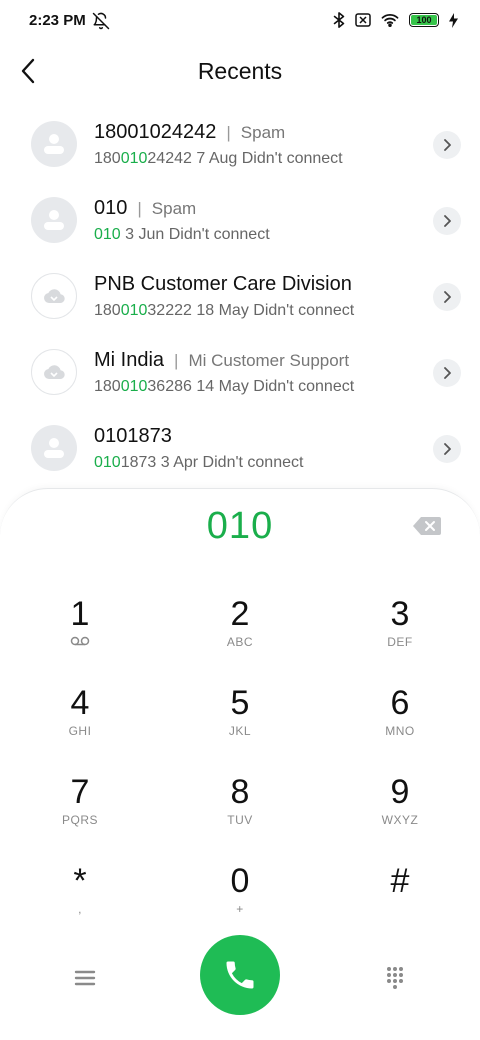 The height and width of the screenshot is (1040, 480). I want to click on contact-name-line: 0101873, so click(133, 436).